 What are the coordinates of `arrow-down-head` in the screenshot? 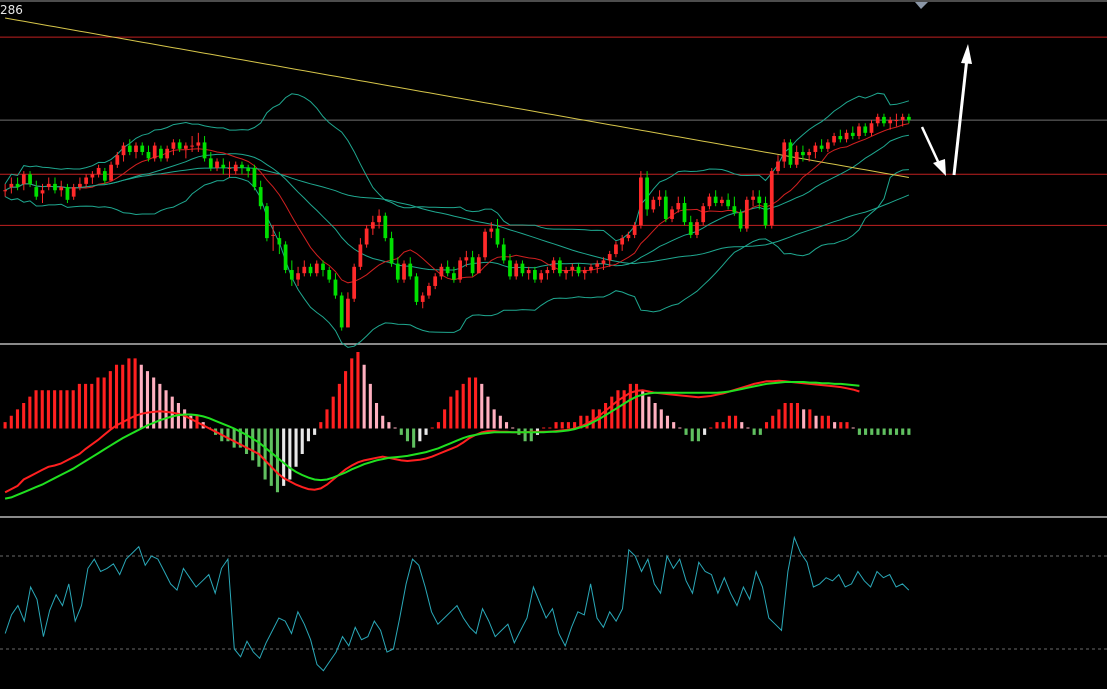 It's located at (939, 167).